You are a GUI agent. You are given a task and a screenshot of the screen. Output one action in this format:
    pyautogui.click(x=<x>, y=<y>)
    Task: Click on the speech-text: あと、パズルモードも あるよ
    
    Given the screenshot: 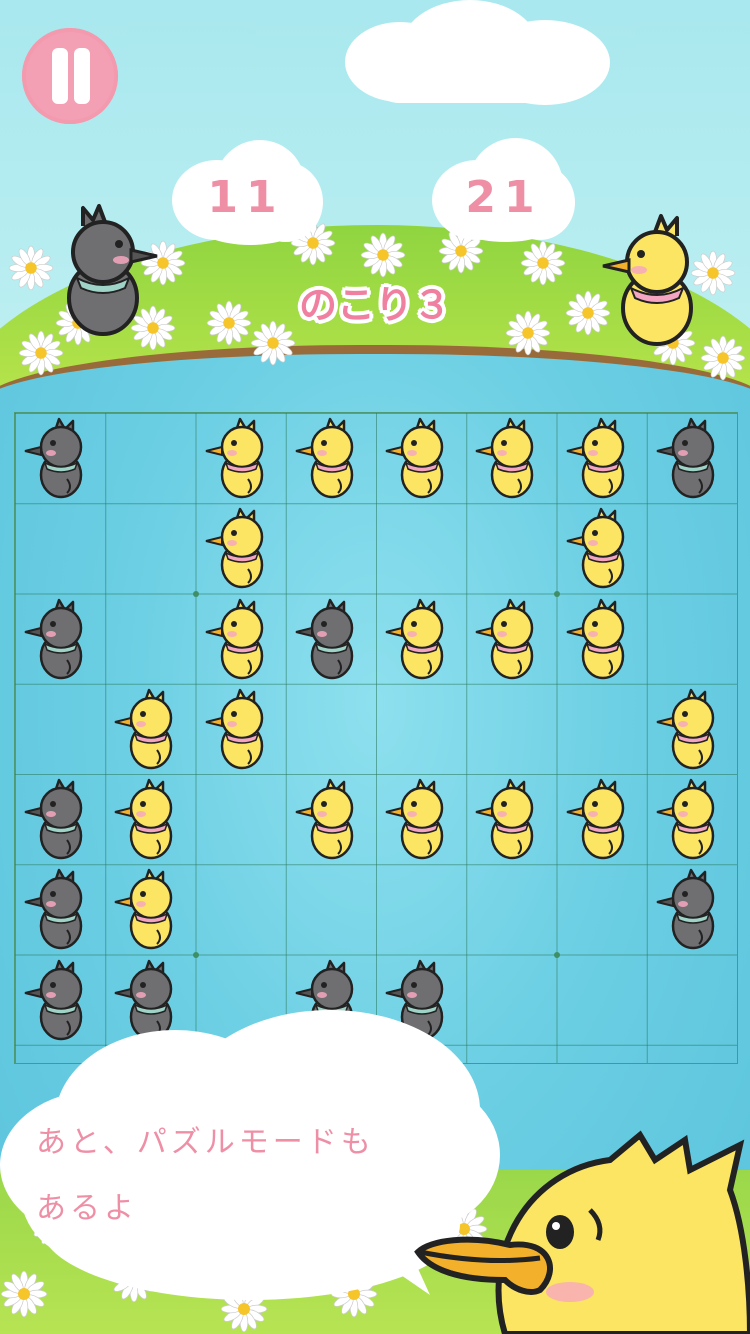 What is the action you would take?
    pyautogui.click(x=205, y=1175)
    